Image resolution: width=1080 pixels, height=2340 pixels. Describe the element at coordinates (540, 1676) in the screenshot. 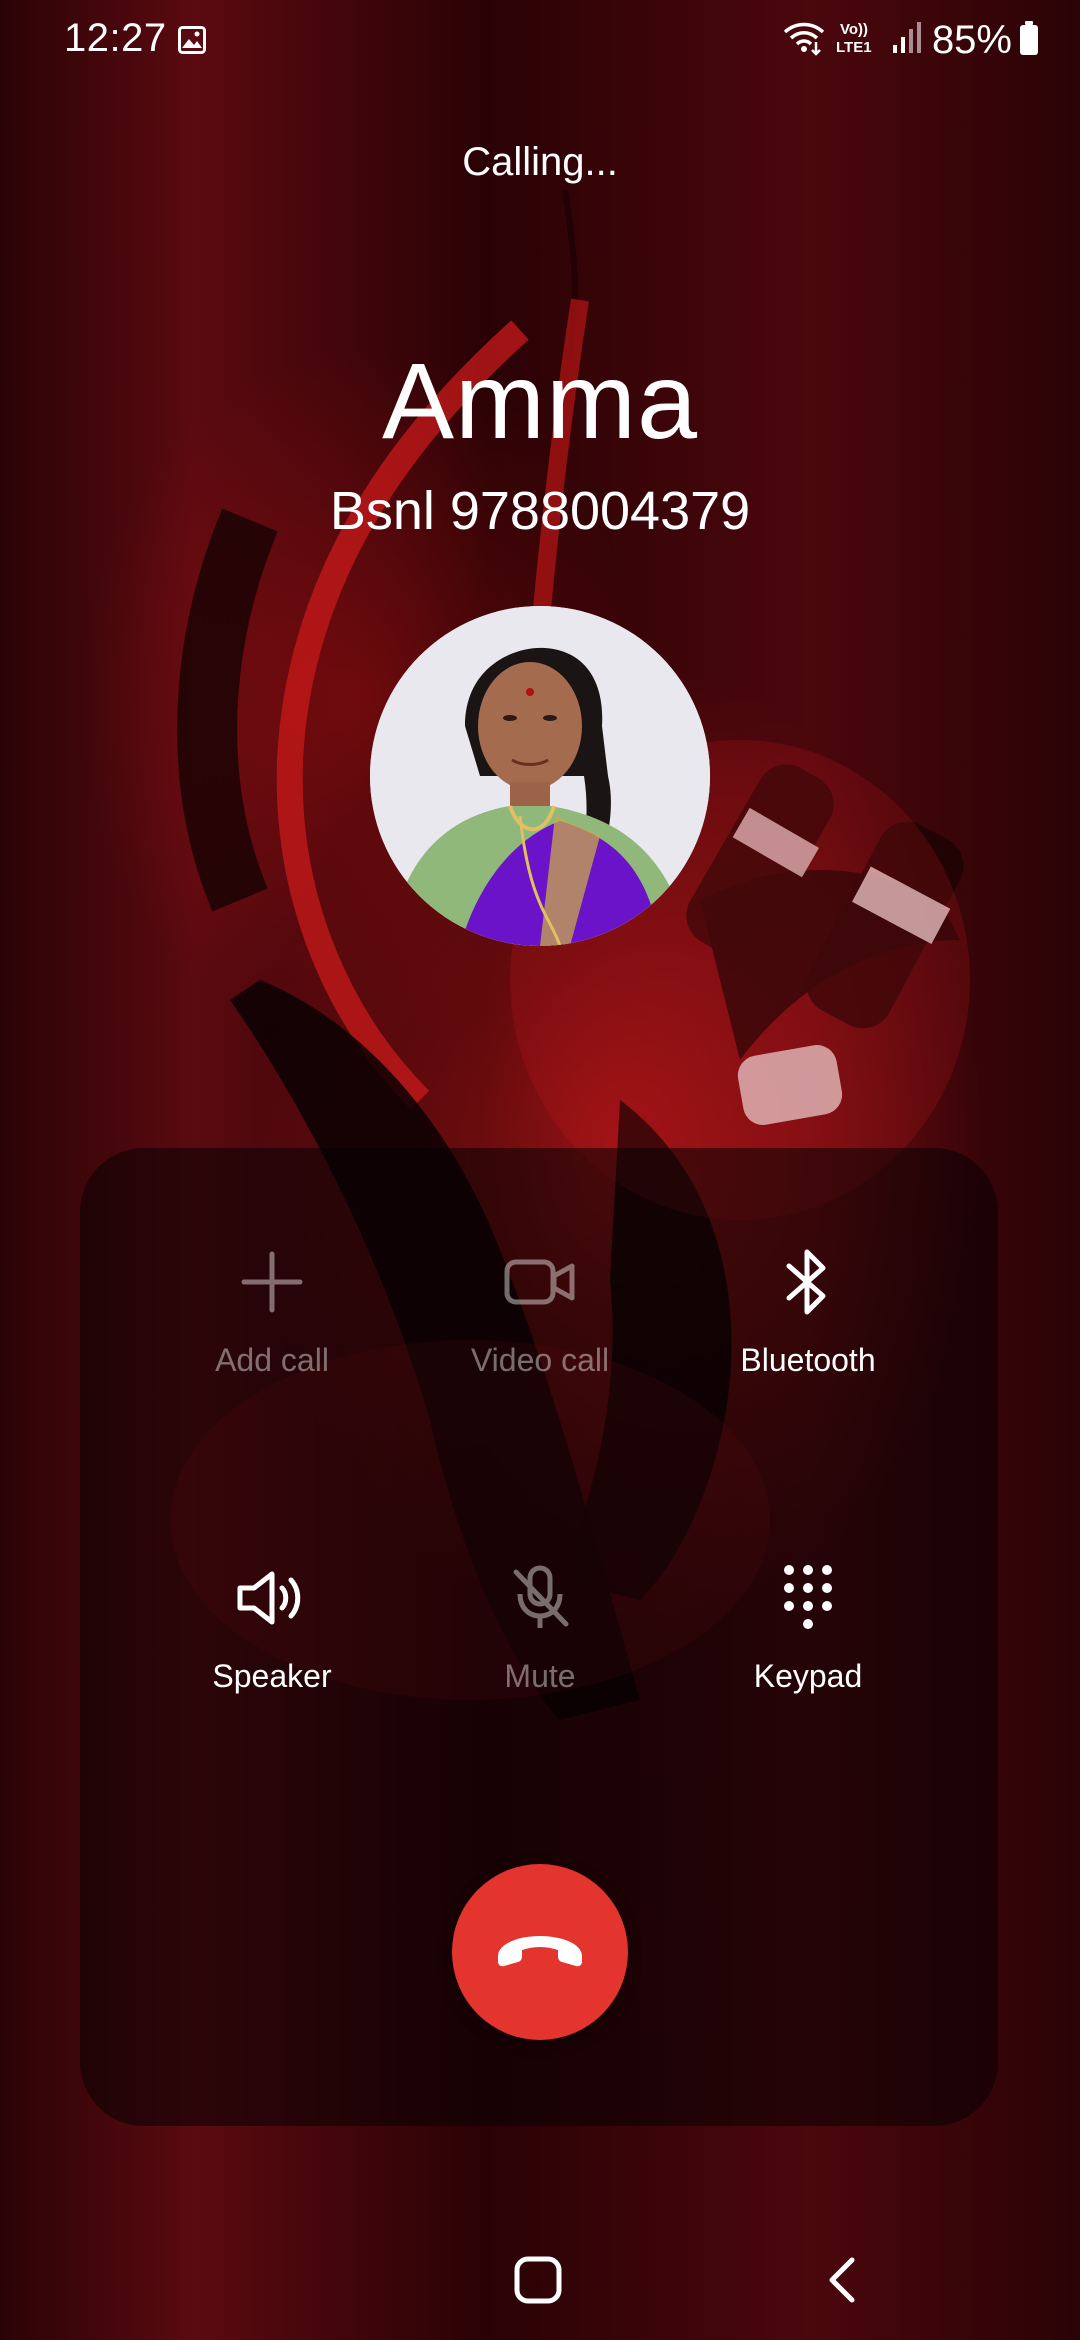

I see `mute-label: Mute` at that location.